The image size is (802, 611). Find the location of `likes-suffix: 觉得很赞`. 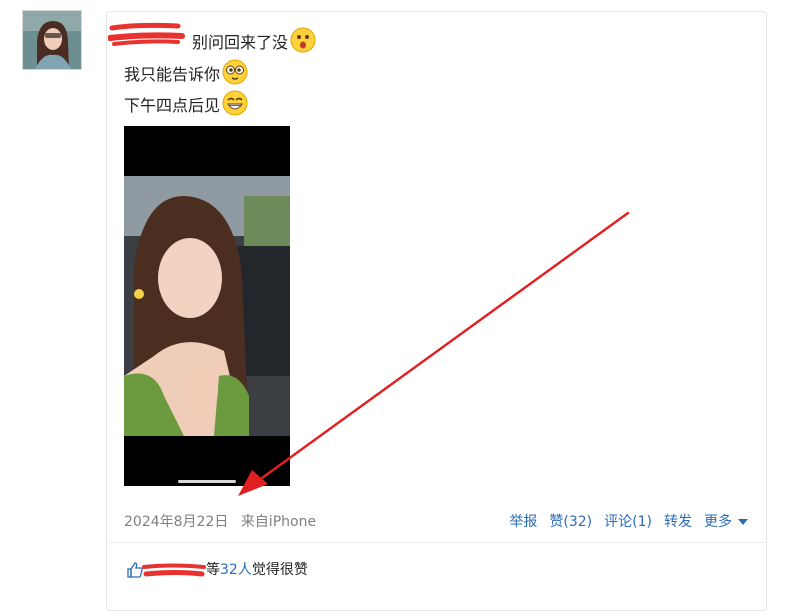

likes-suffix: 觉得很赞 is located at coordinates (279, 570).